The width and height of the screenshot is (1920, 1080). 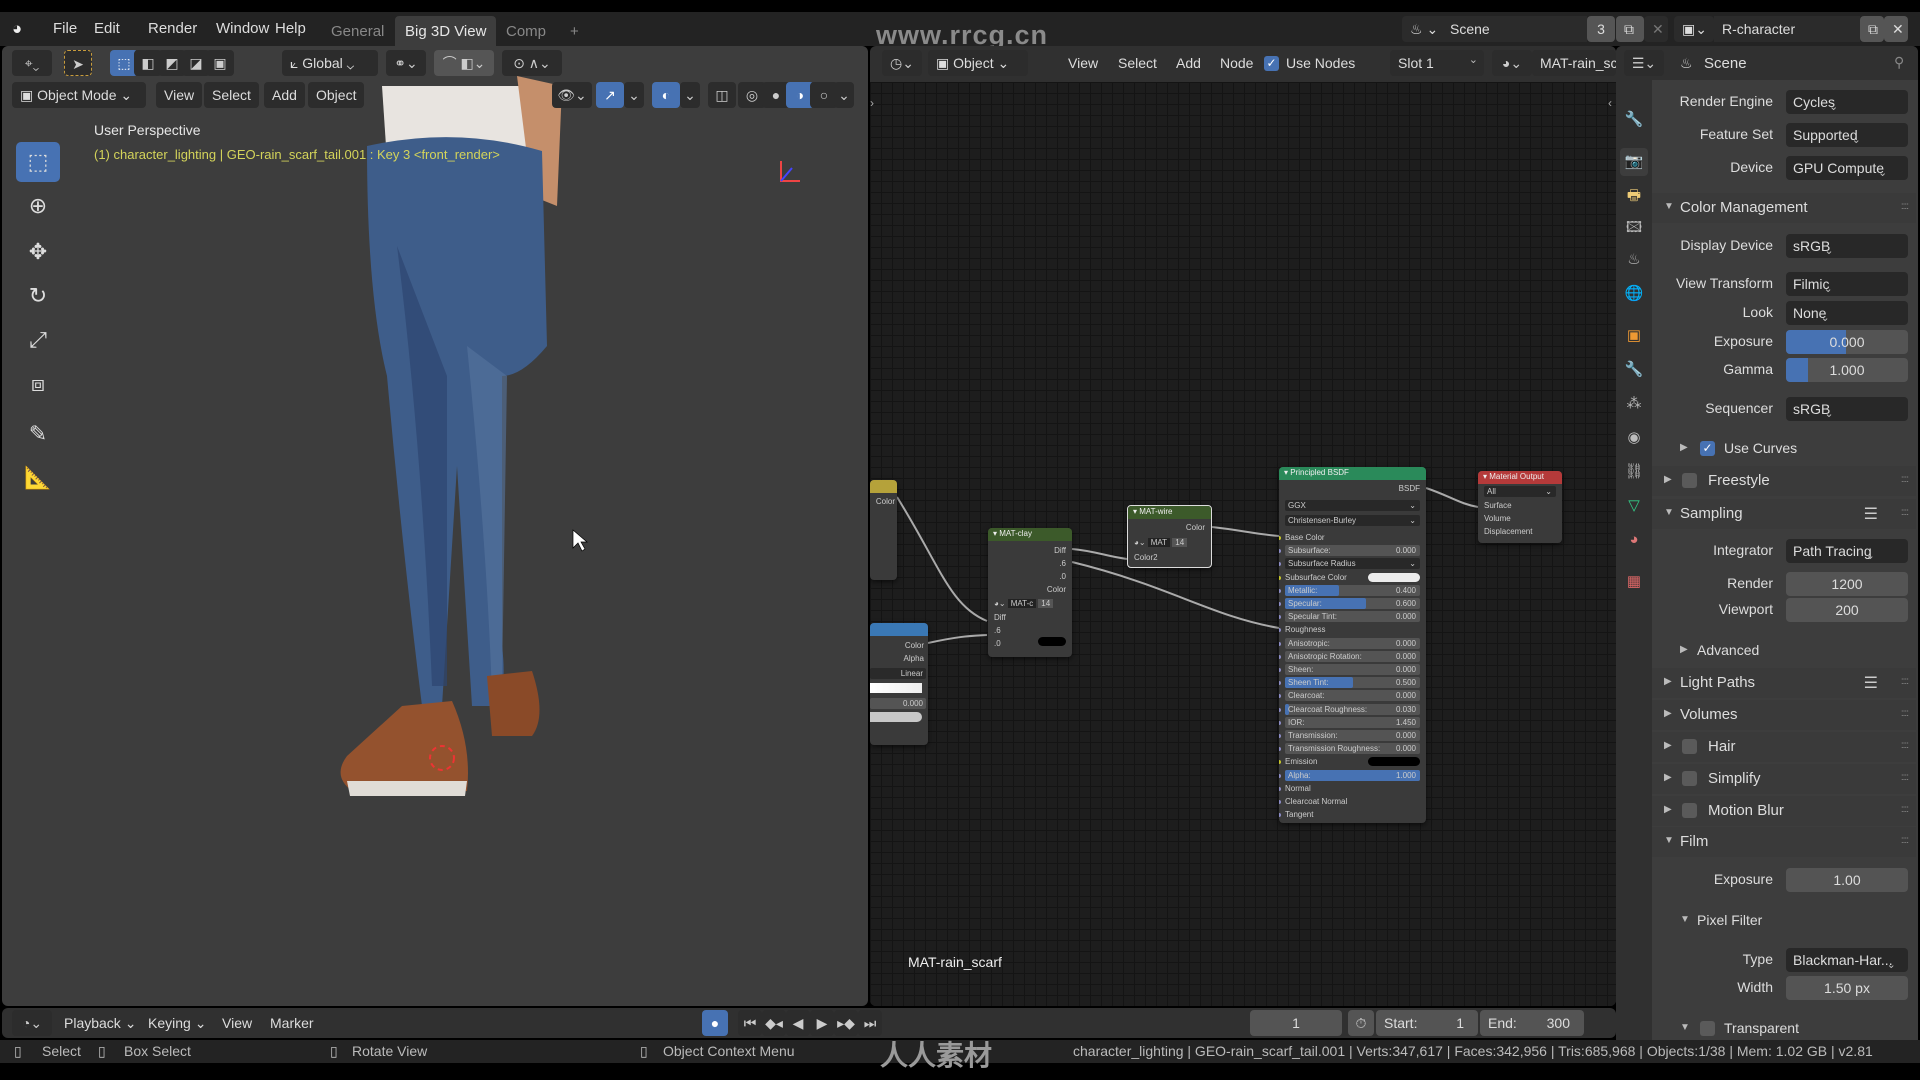 What do you see at coordinates (1532, 1023) in the screenshot?
I see `end-frame-field: End: 300` at bounding box center [1532, 1023].